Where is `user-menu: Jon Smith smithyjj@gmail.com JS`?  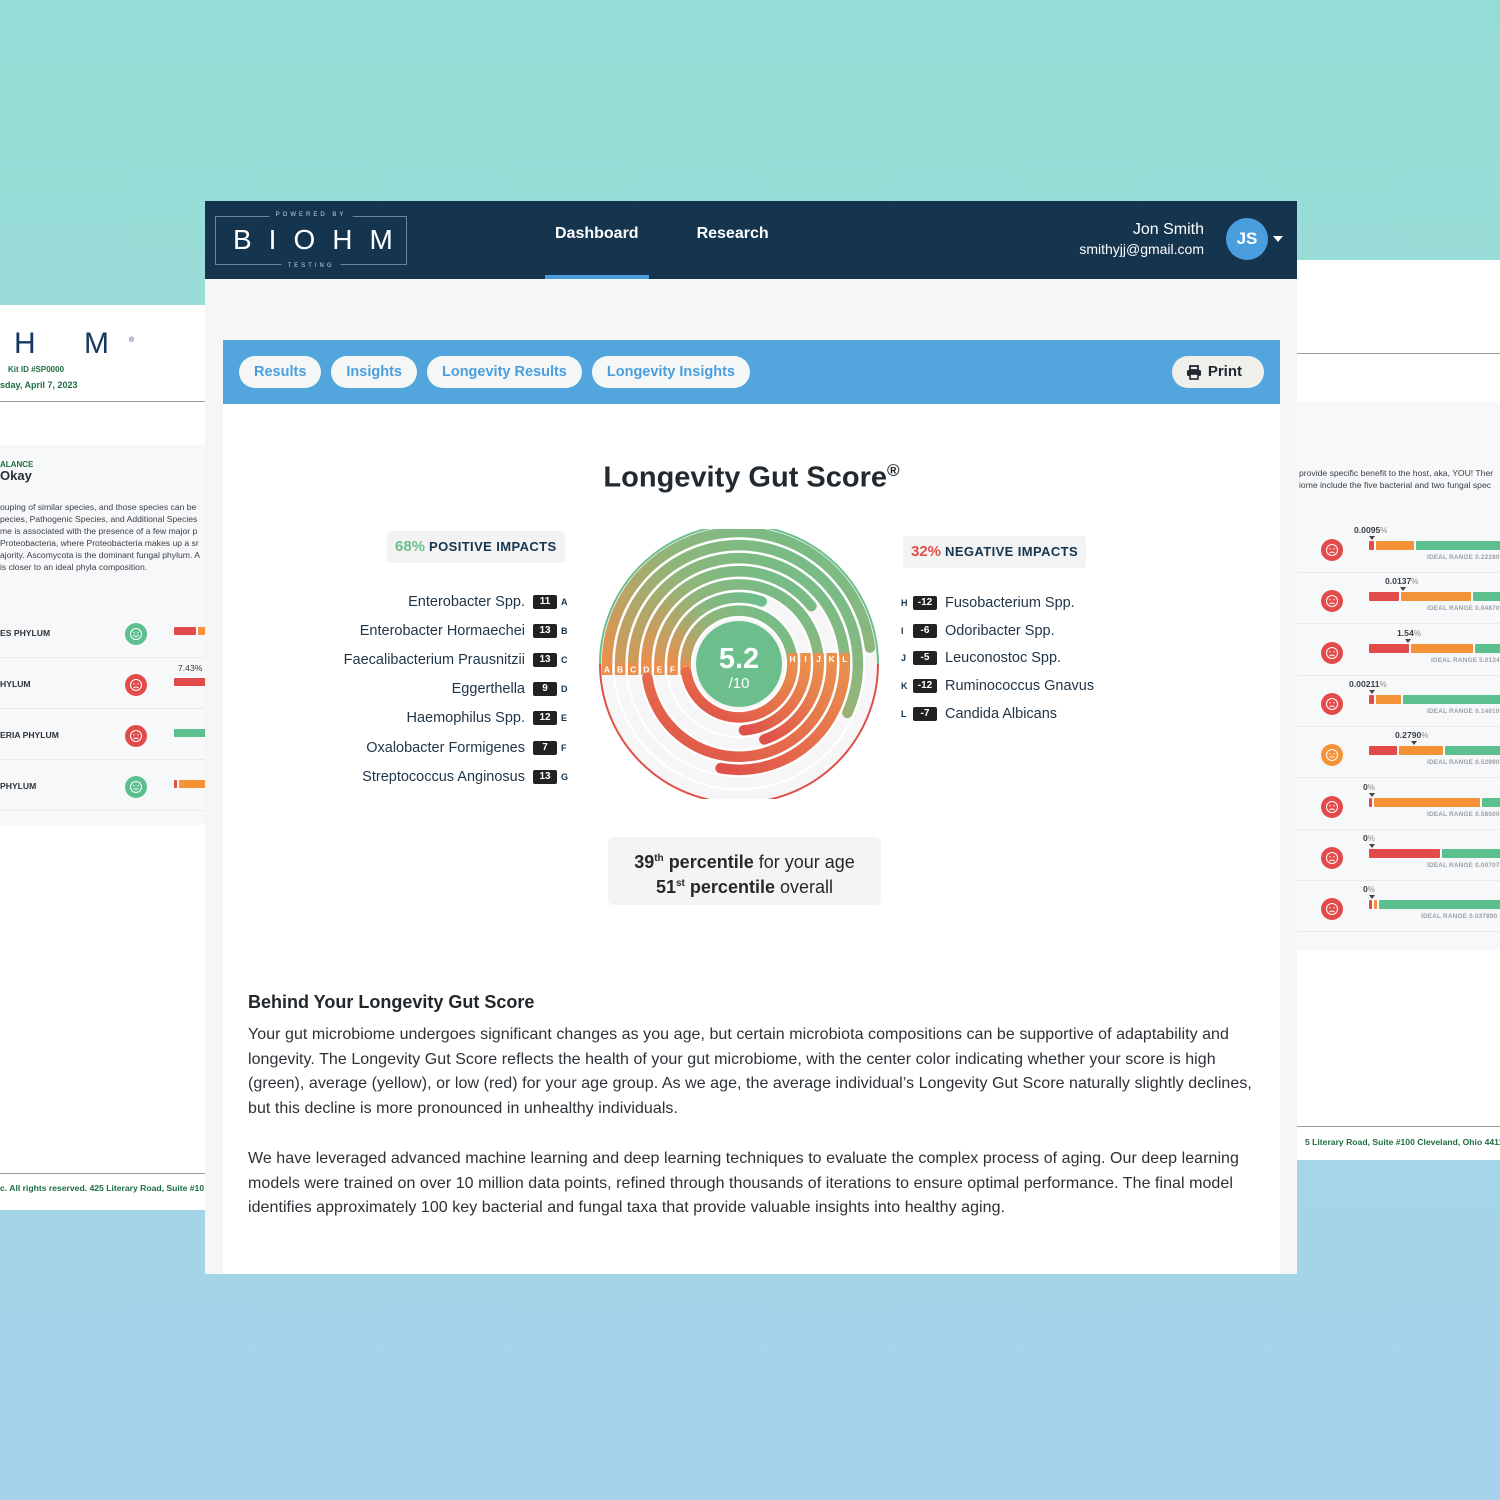
user-menu: Jon Smith smithyjj@gmail.com JS is located at coordinates (1181, 239).